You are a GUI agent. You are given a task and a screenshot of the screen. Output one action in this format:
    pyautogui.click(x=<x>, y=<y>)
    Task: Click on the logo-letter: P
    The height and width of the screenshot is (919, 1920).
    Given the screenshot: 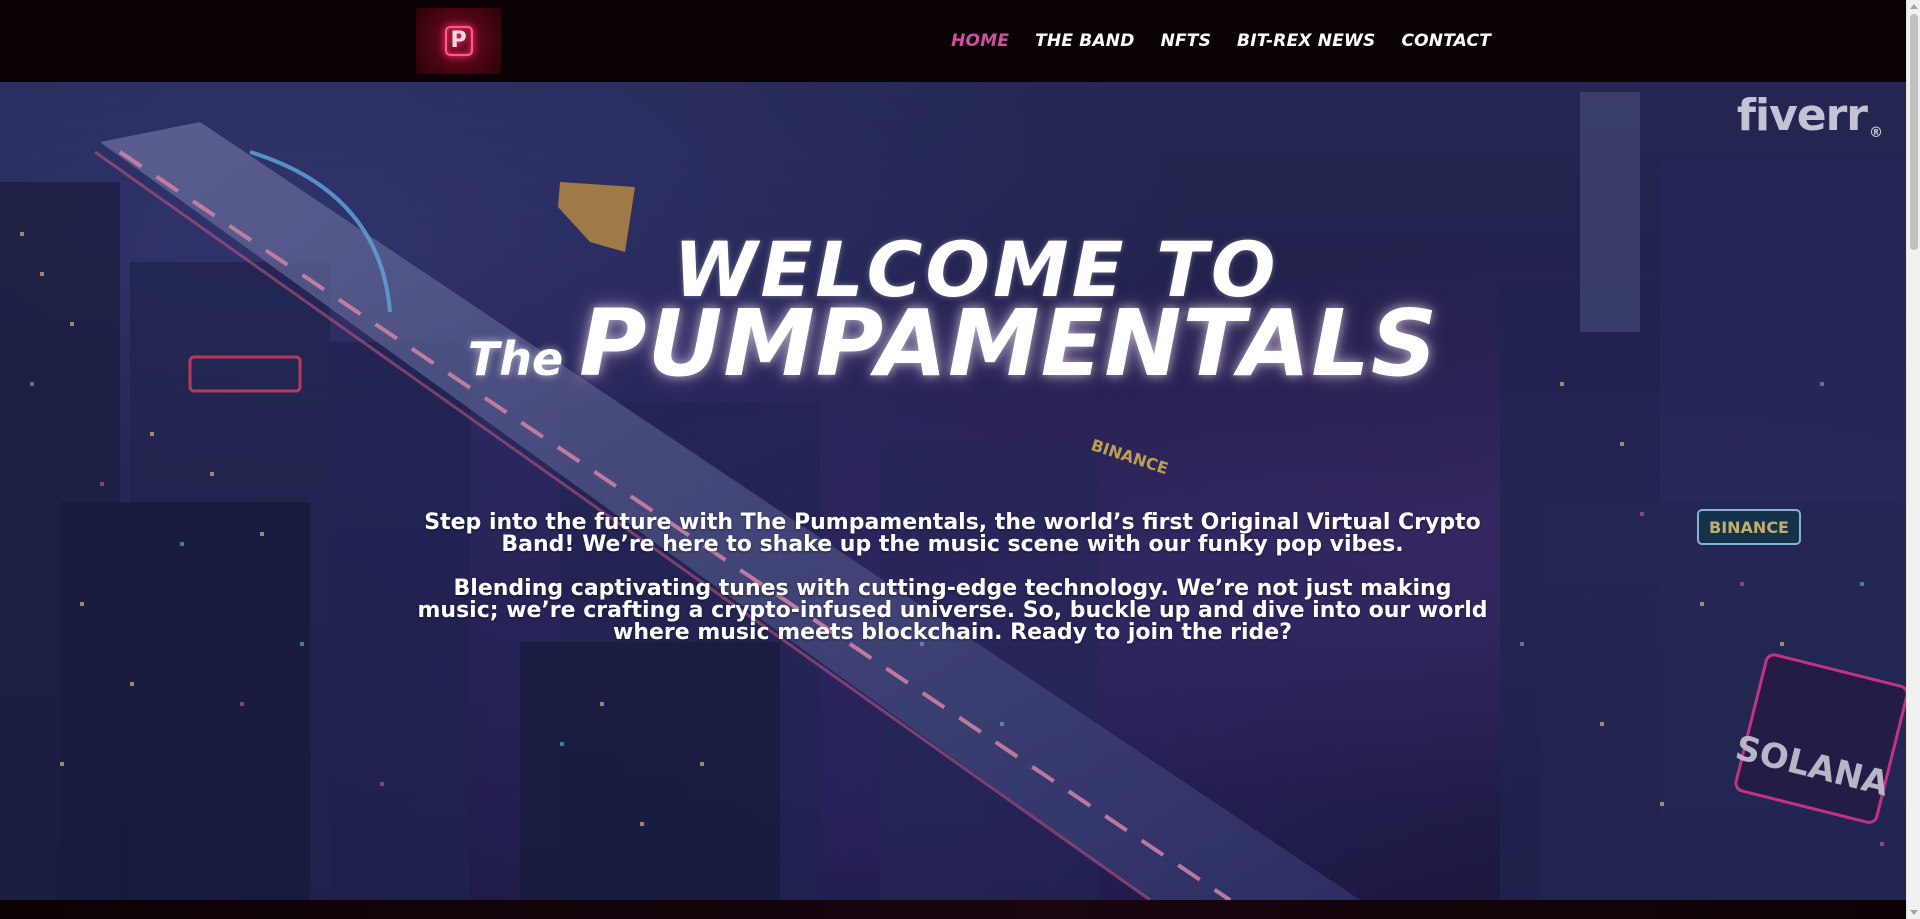 What is the action you would take?
    pyautogui.click(x=458, y=40)
    